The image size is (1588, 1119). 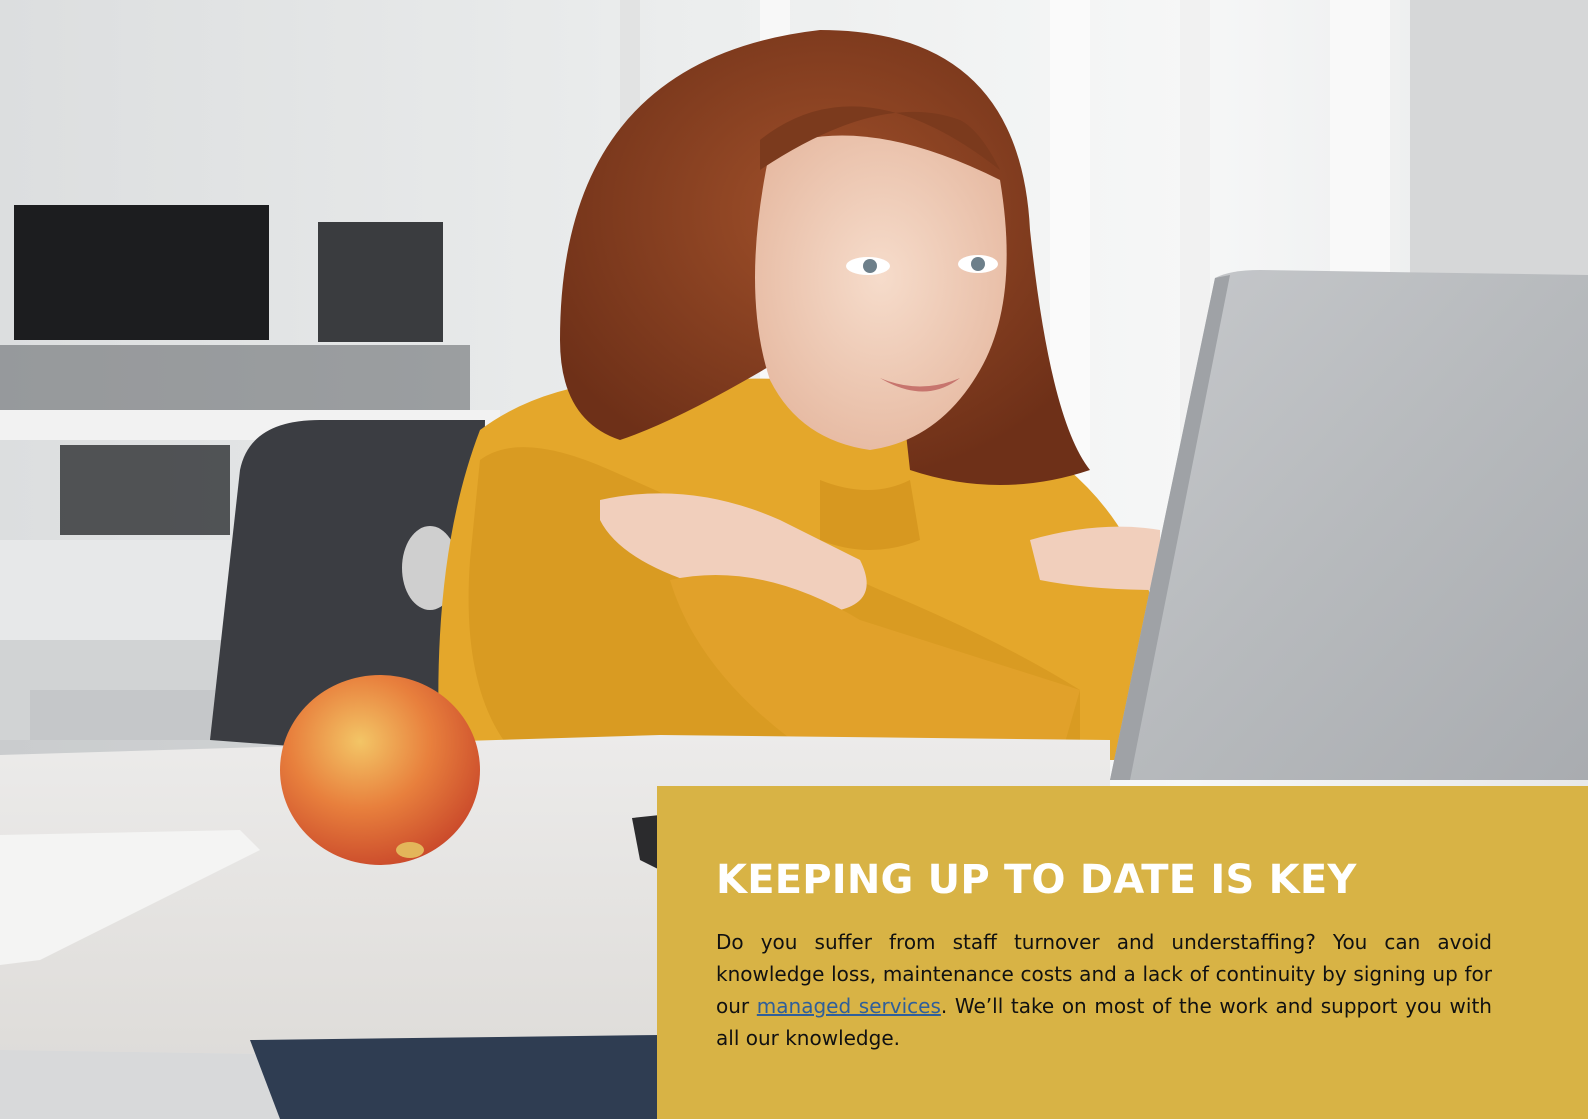 I want to click on panel-title: KEEPING UP TO DATE IS KEY, so click(x=1036, y=880).